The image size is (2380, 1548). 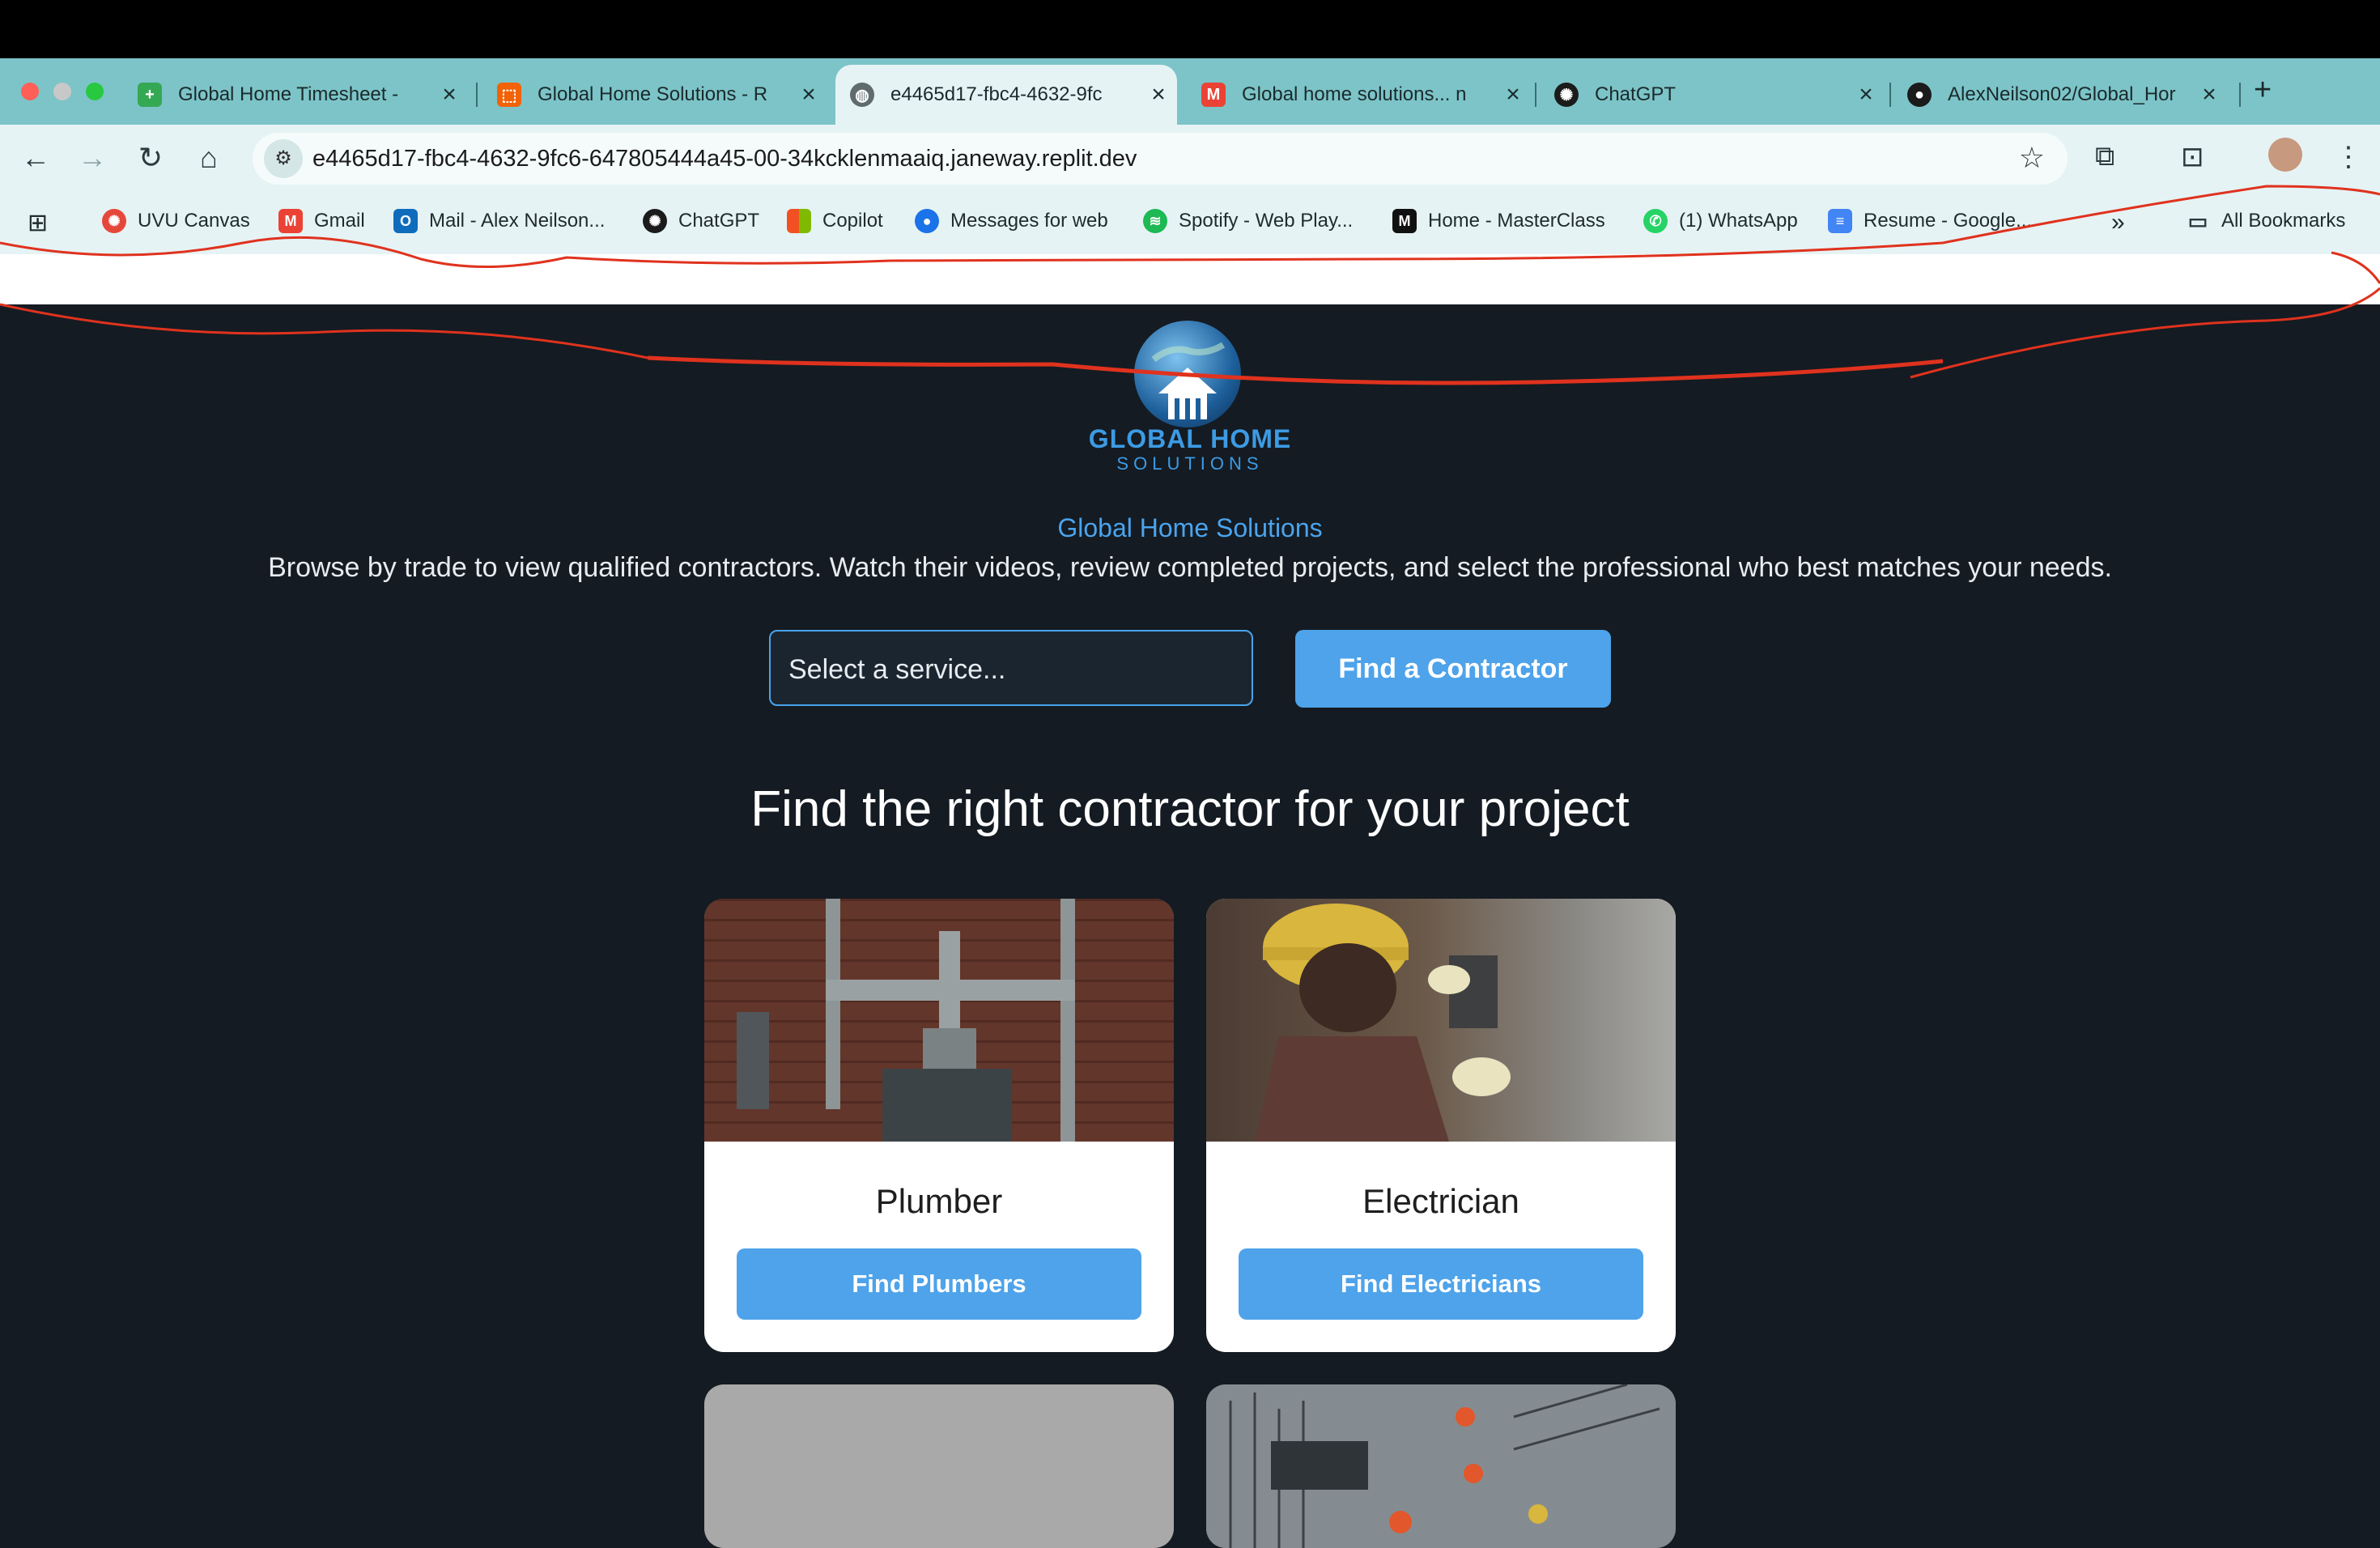 What do you see at coordinates (1721, 221) in the screenshot?
I see `bookmark-whatsapp: ✆ (1) WhatsApp` at bounding box center [1721, 221].